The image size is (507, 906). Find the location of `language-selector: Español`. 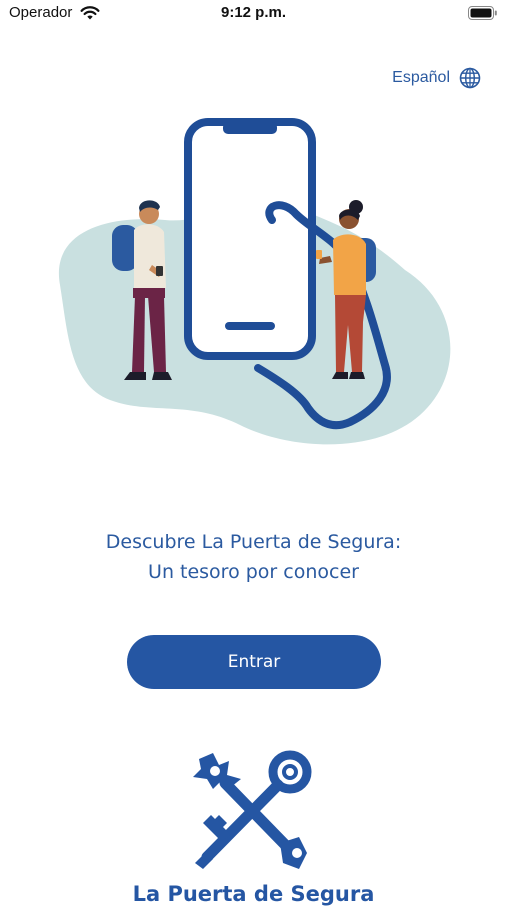

language-selector: Español is located at coordinates (436, 78).